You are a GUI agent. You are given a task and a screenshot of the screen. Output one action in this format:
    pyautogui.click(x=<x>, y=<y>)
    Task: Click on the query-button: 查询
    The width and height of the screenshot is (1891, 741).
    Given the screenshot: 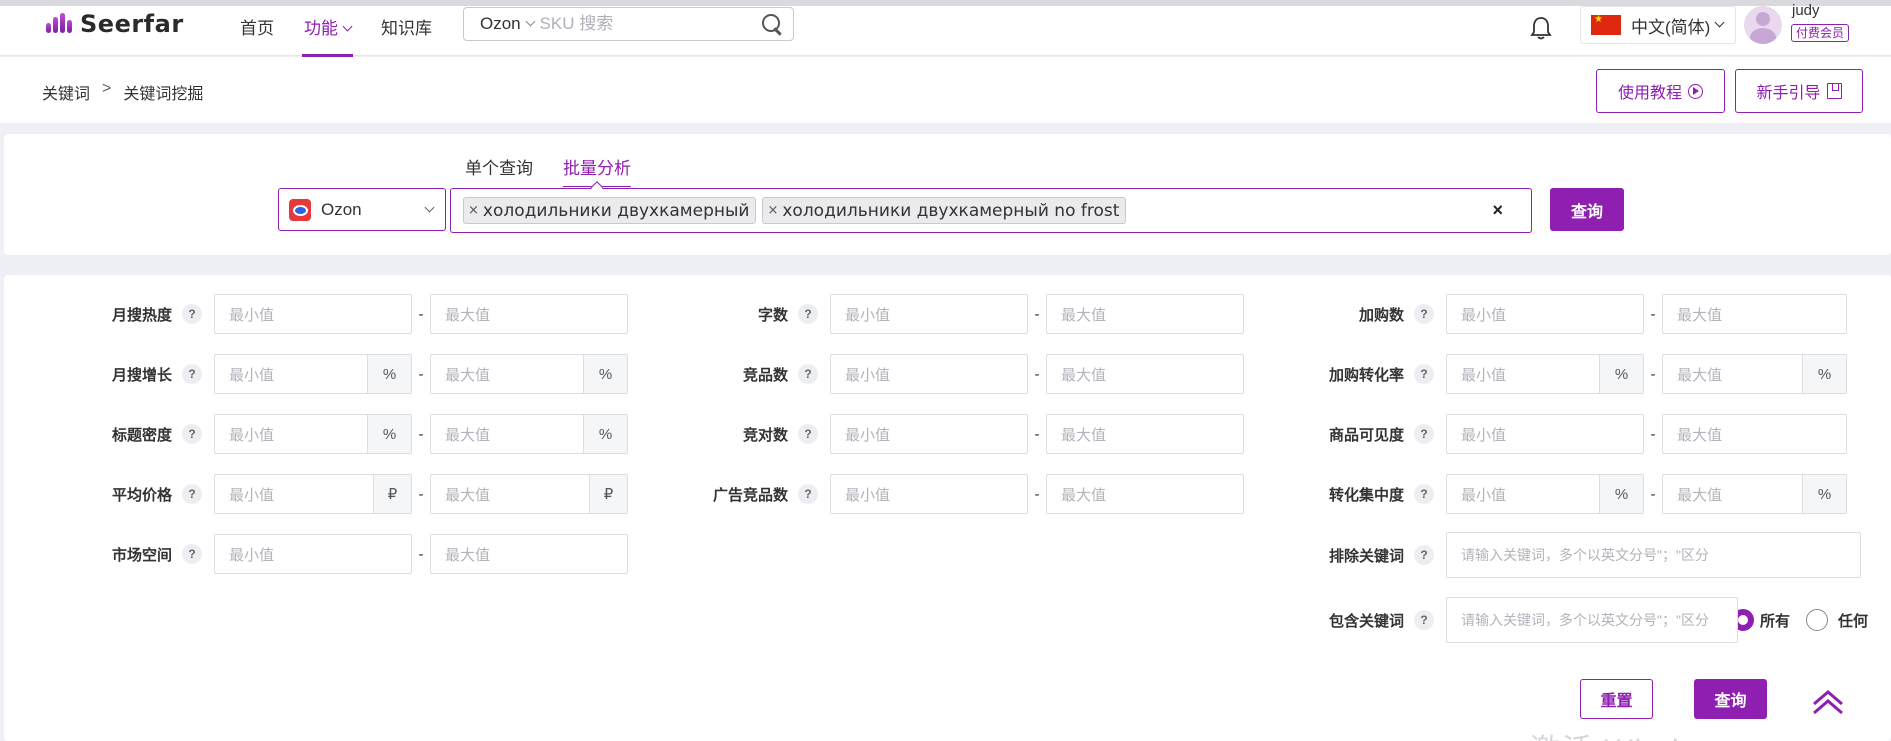 What is the action you would take?
    pyautogui.click(x=1587, y=209)
    